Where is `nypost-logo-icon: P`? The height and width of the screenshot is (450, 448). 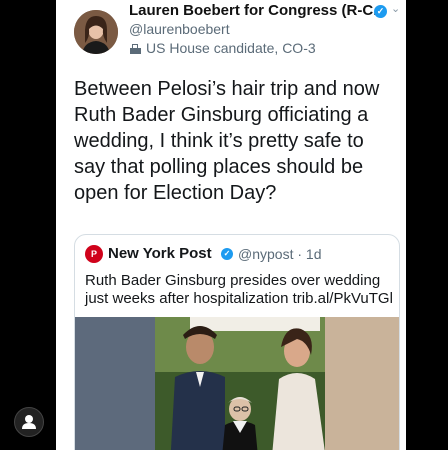 nypost-logo-icon: P is located at coordinates (94, 254).